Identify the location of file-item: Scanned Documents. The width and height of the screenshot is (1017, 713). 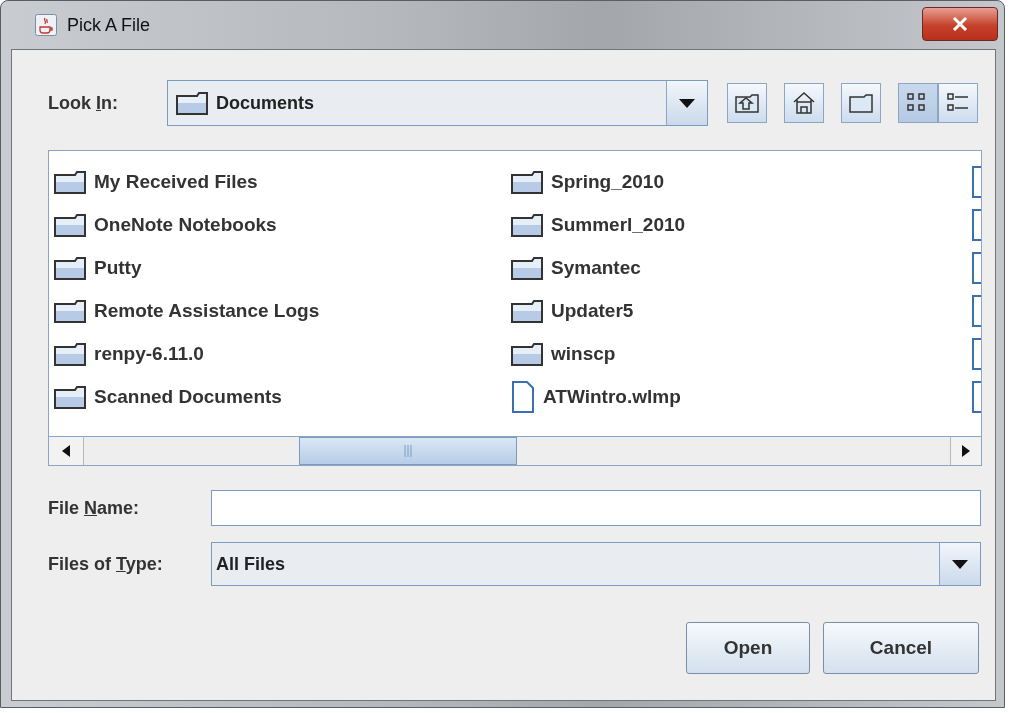
(188, 396).